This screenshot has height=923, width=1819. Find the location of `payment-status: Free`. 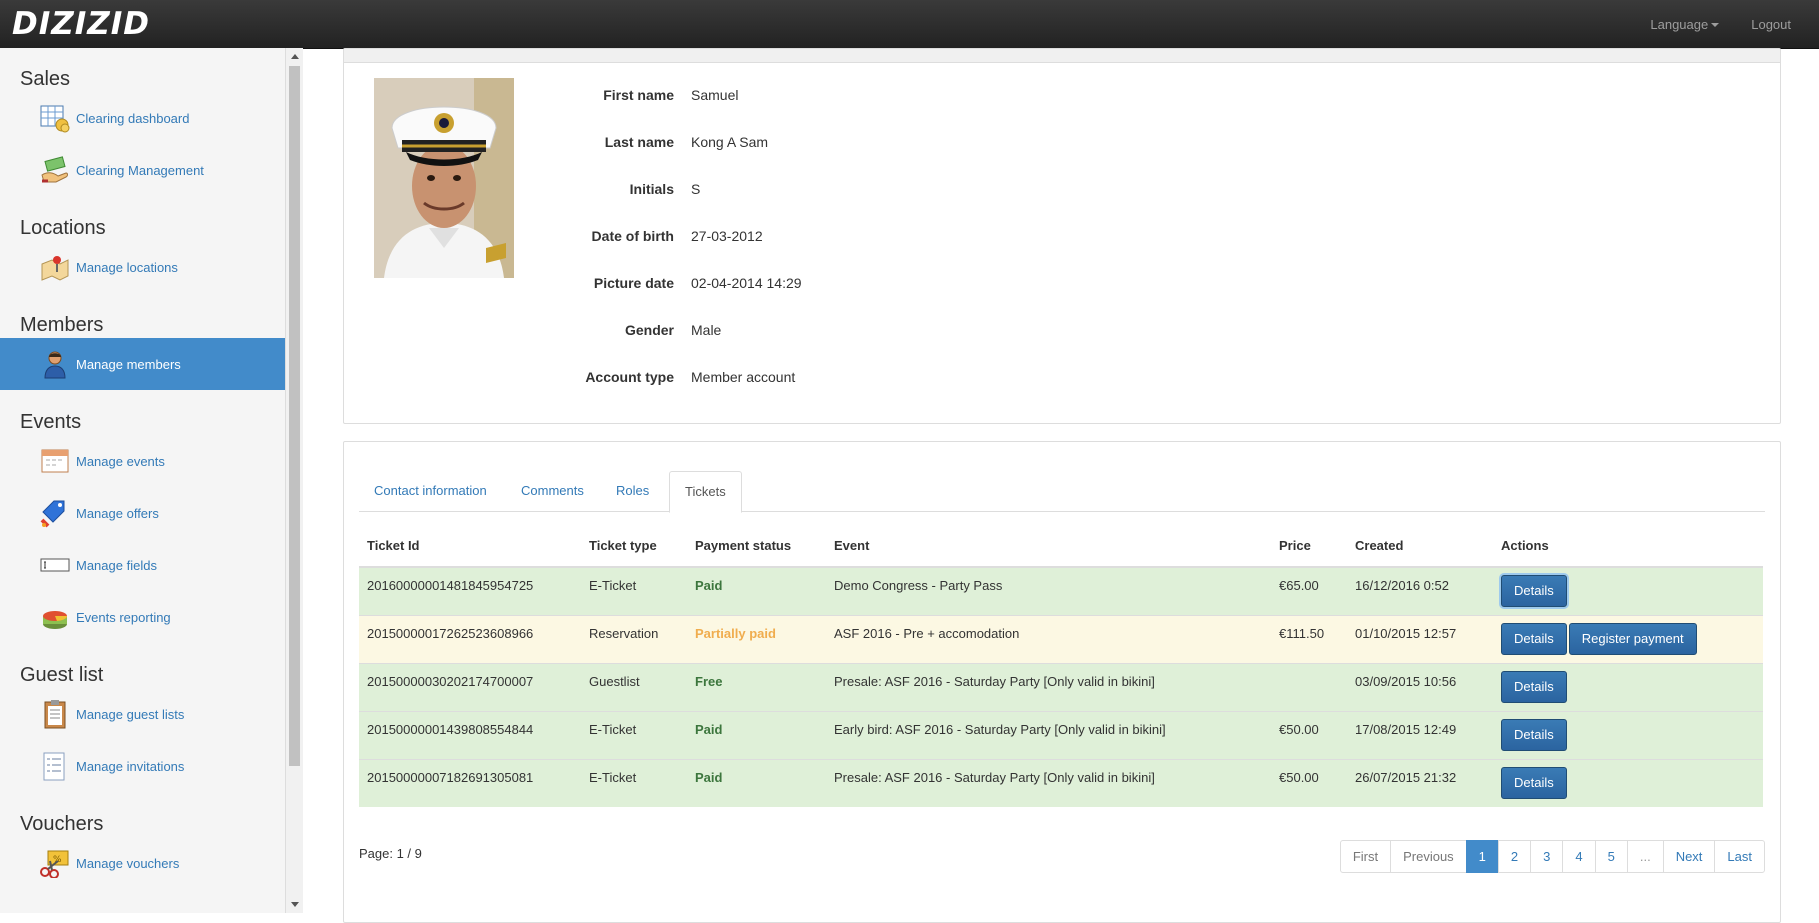

payment-status: Free is located at coordinates (756, 686).